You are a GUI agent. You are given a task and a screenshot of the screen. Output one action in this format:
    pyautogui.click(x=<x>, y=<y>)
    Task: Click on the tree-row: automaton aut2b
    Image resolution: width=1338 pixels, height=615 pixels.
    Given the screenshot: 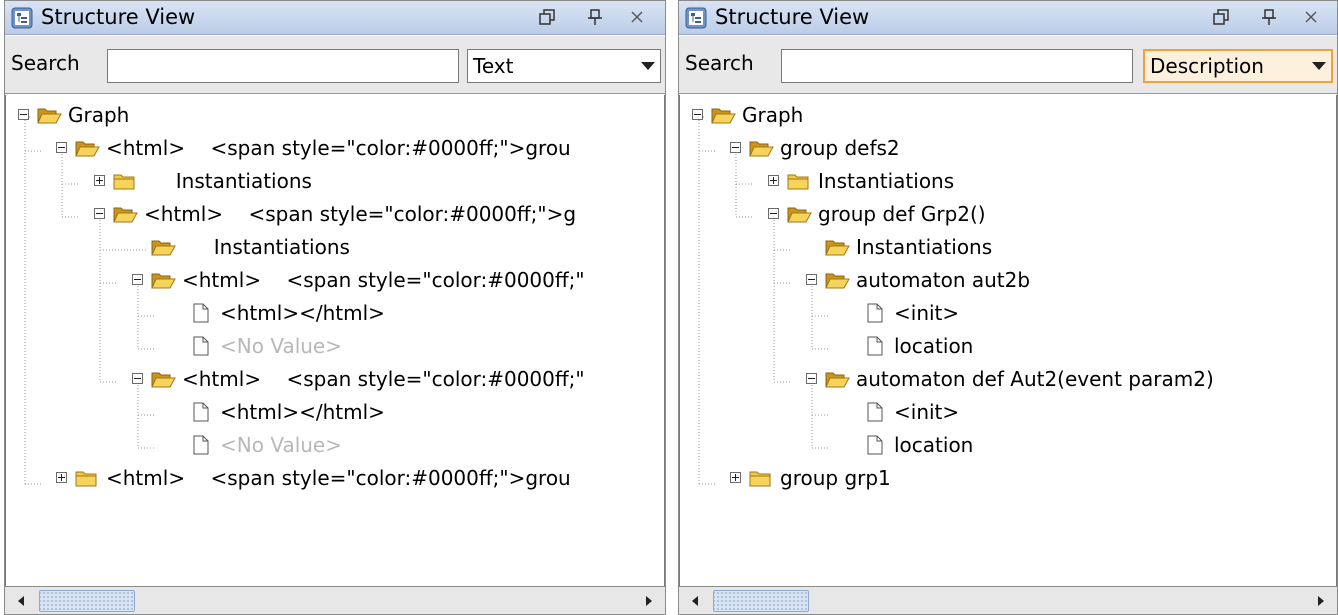 What is the action you would take?
    pyautogui.click(x=1008, y=282)
    